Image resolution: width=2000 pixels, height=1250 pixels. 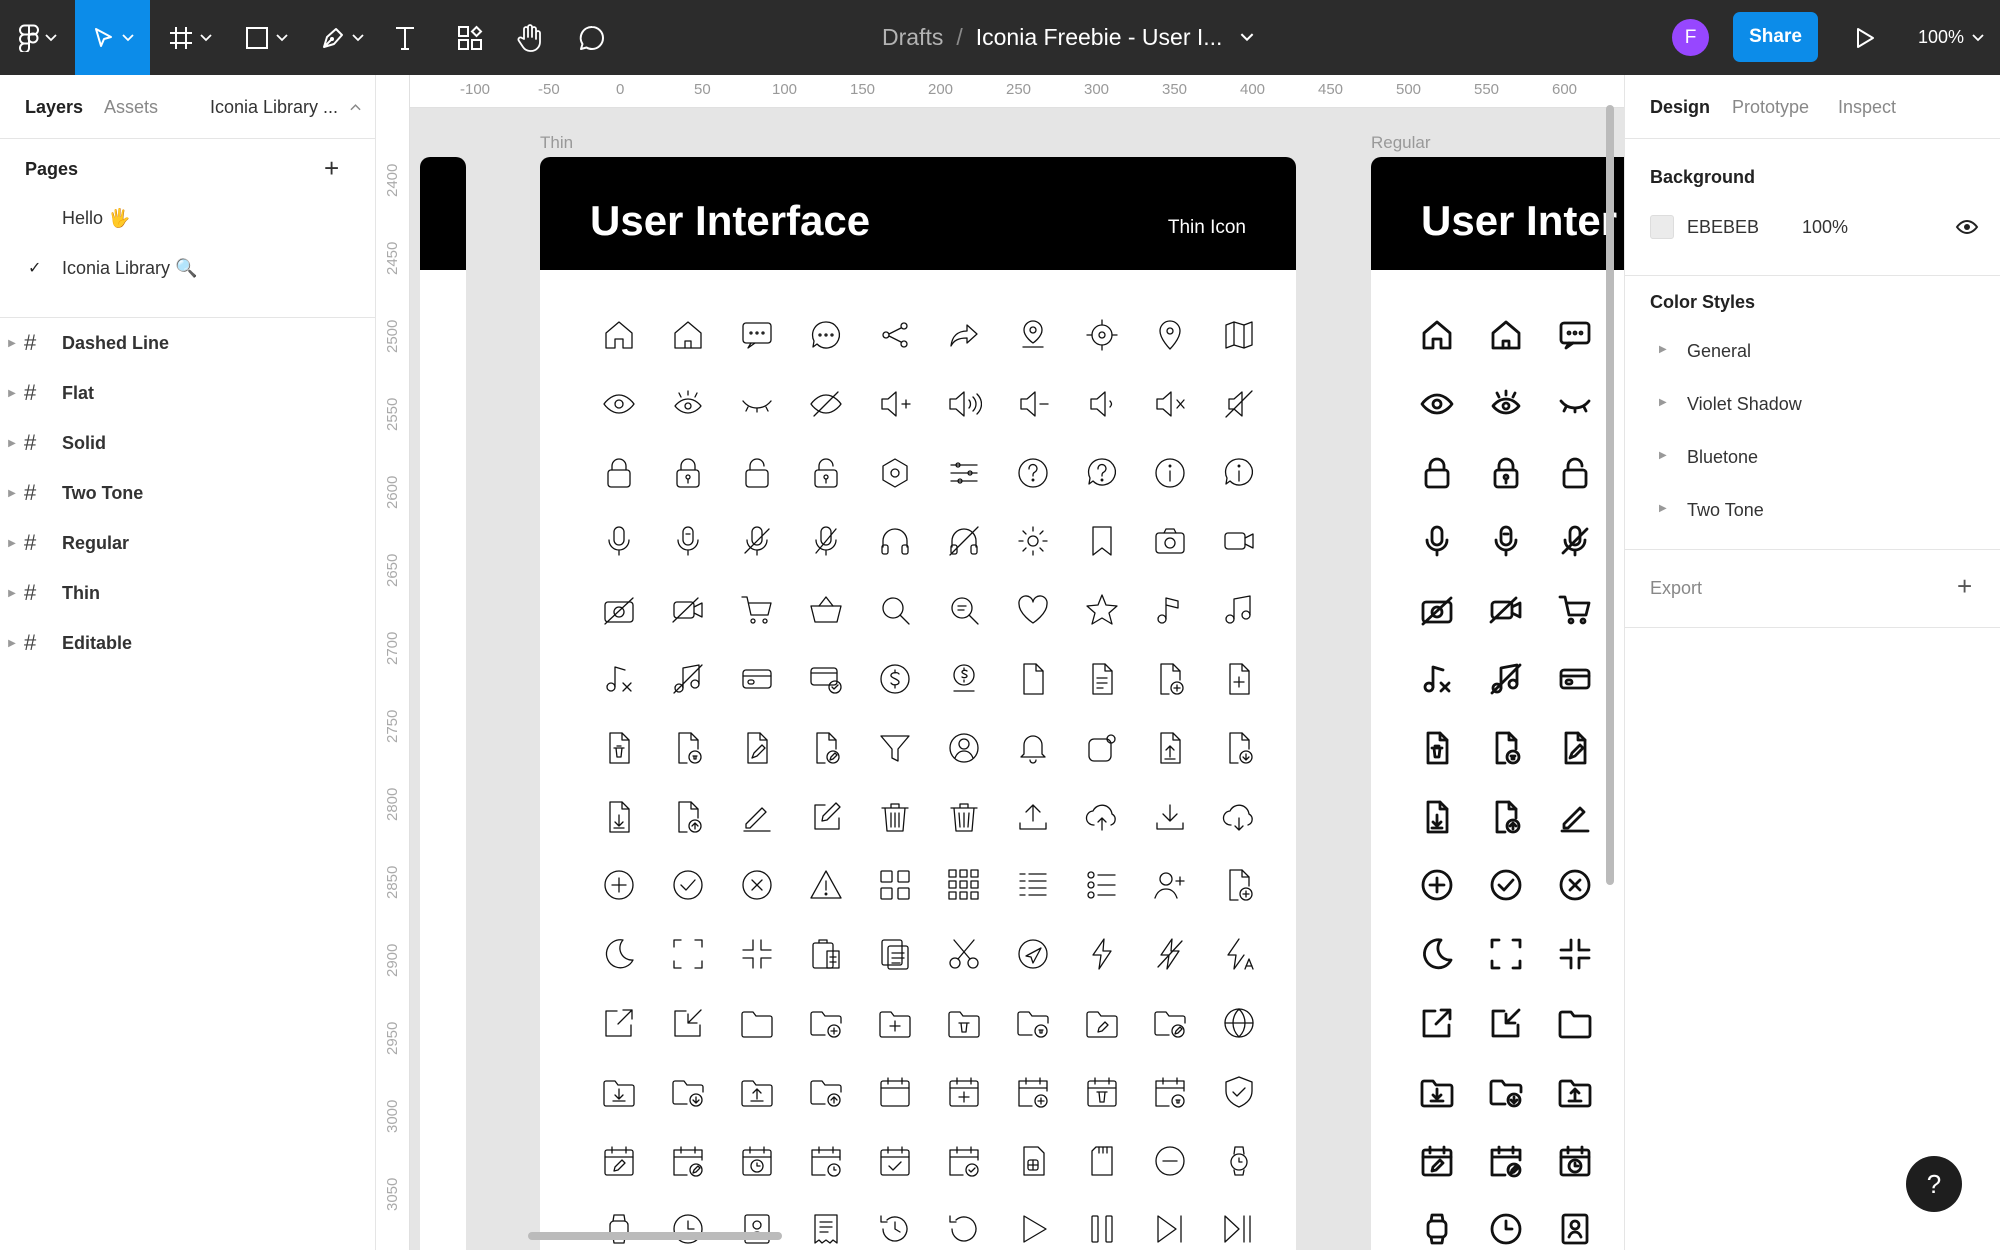 What do you see at coordinates (1610, 495) in the screenshot?
I see `vertical-scrollbar` at bounding box center [1610, 495].